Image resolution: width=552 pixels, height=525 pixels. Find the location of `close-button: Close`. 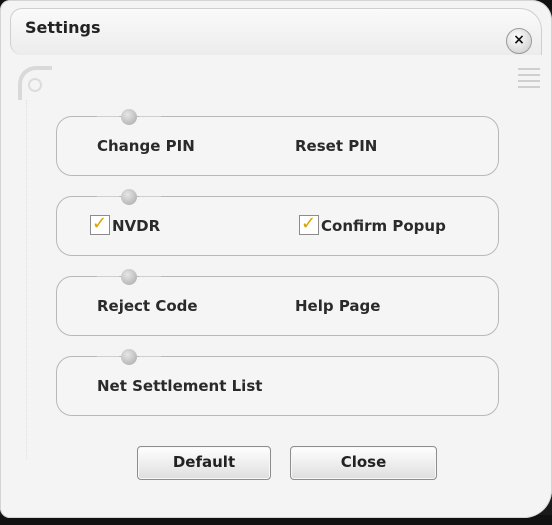

close-button: Close is located at coordinates (363, 463).